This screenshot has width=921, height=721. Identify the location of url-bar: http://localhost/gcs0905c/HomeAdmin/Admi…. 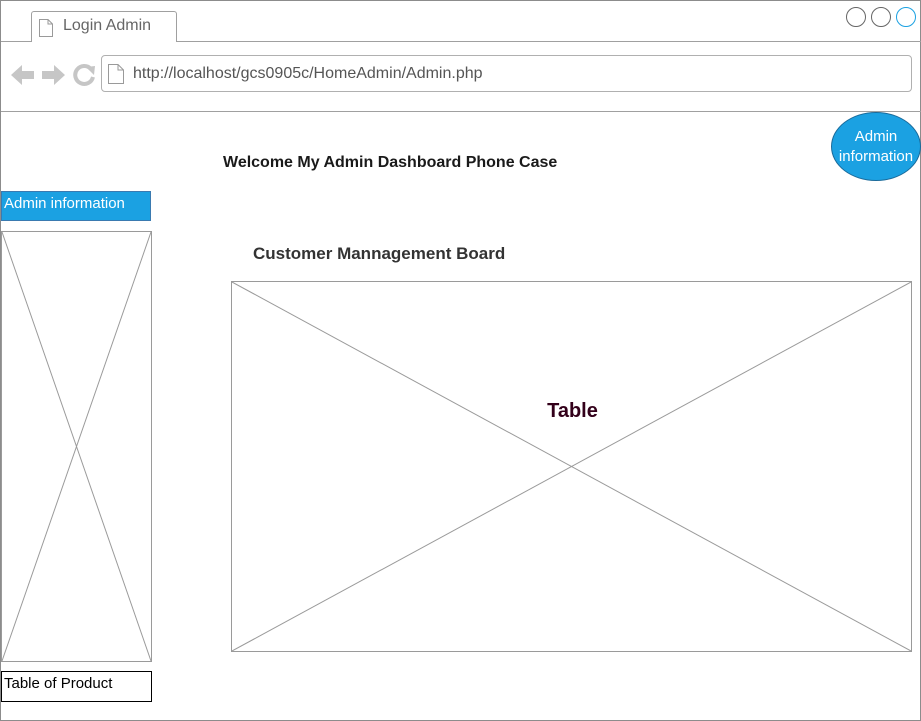
(506, 73).